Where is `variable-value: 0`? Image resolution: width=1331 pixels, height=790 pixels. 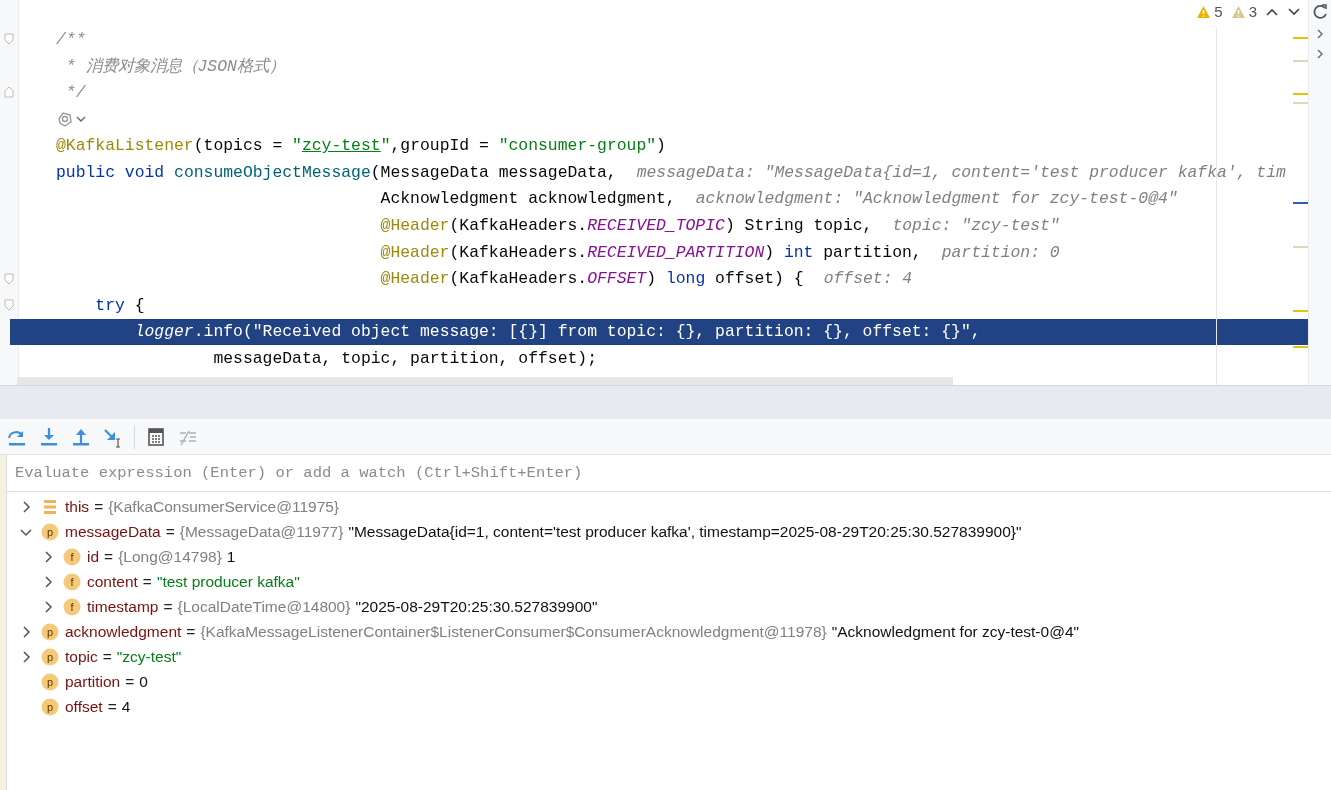
variable-value: 0 is located at coordinates (143, 681).